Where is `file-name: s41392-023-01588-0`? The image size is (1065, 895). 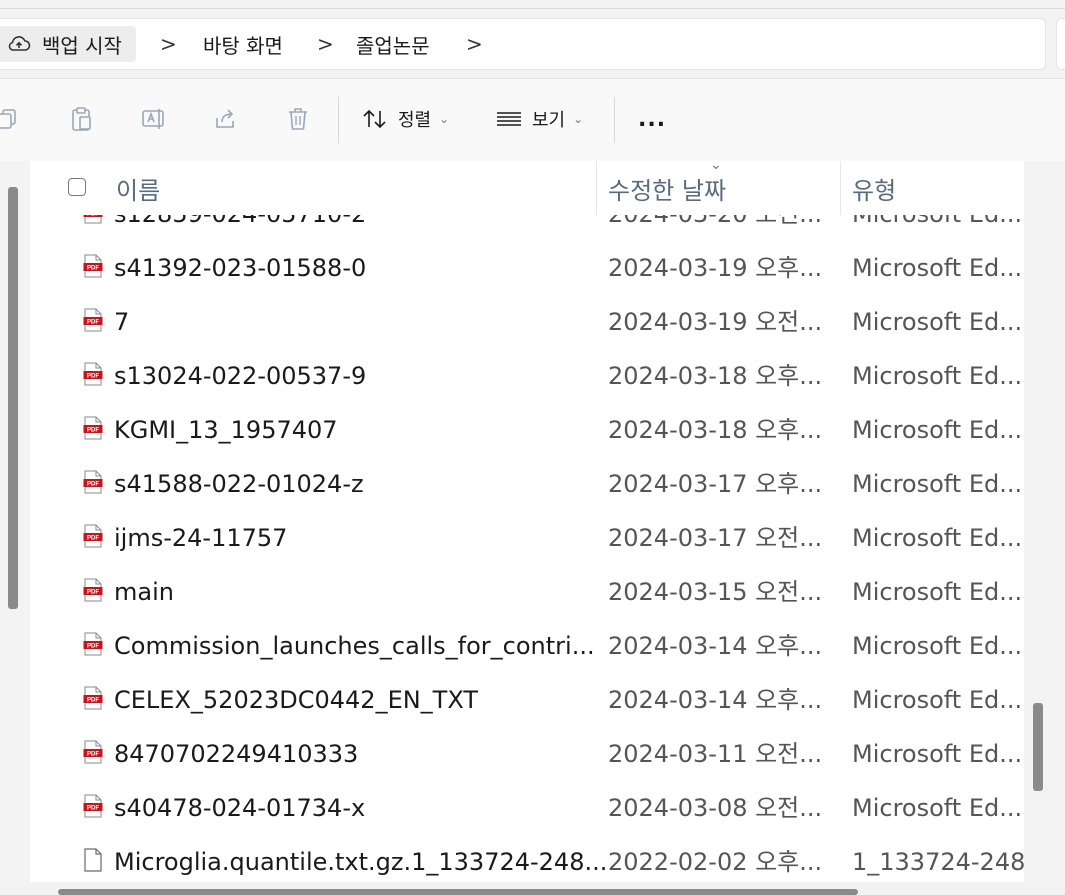 file-name: s41392-023-01588-0 is located at coordinates (240, 268).